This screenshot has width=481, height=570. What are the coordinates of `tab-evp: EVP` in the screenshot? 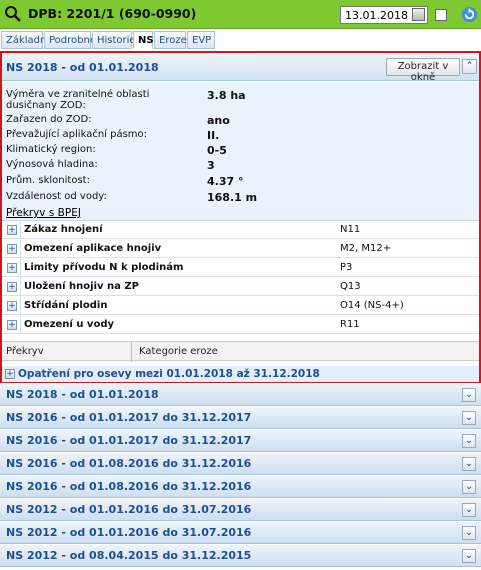 It's located at (201, 40).